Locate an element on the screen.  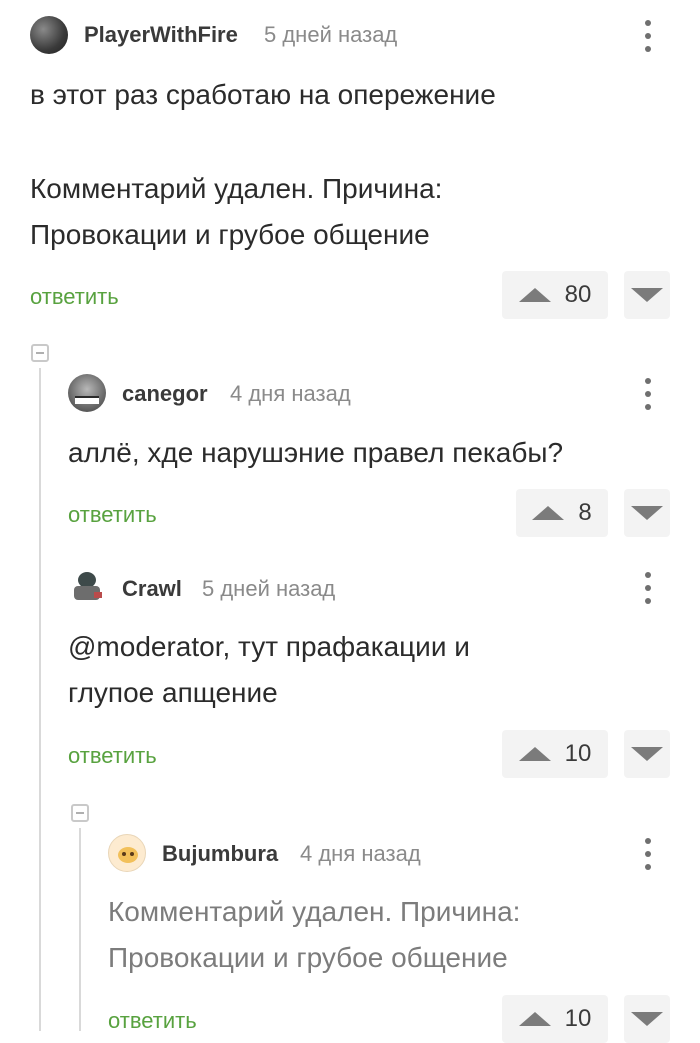
comment-username: PlayerWithFire is located at coordinates (161, 35).